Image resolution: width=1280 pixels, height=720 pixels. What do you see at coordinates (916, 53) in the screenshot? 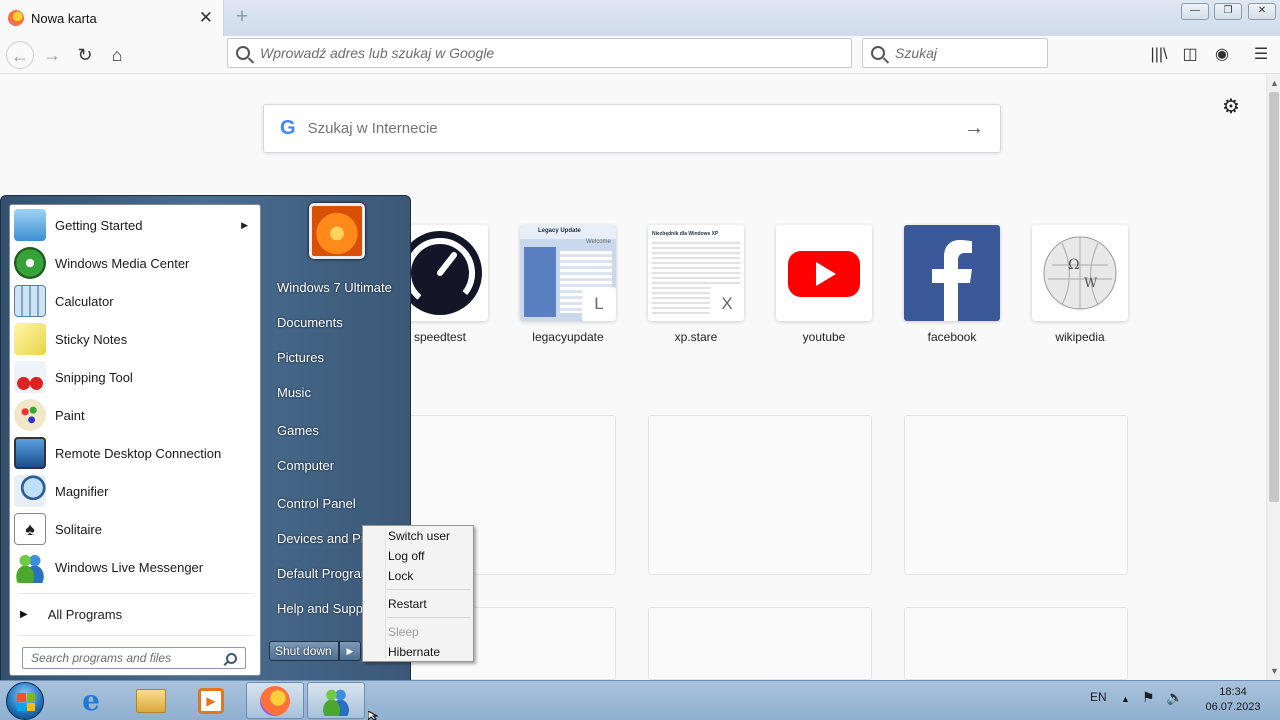
I see `search-bar-placeholder: Szukaj` at bounding box center [916, 53].